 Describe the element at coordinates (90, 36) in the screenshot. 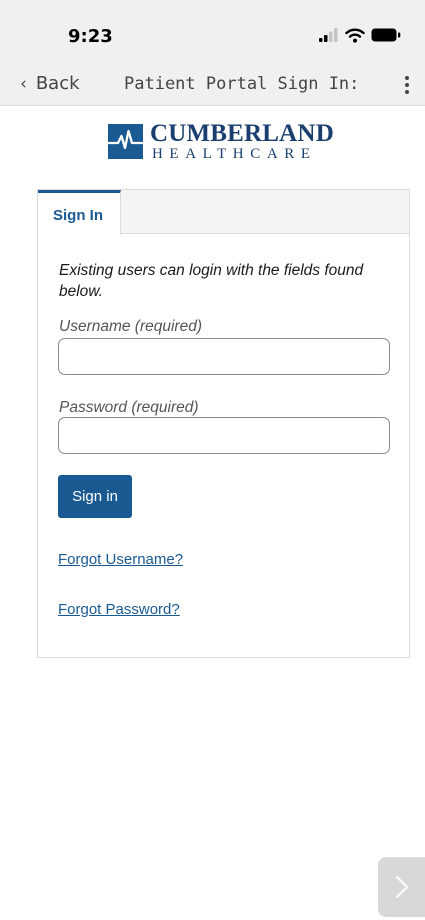

I see `status-time: 9:23` at that location.